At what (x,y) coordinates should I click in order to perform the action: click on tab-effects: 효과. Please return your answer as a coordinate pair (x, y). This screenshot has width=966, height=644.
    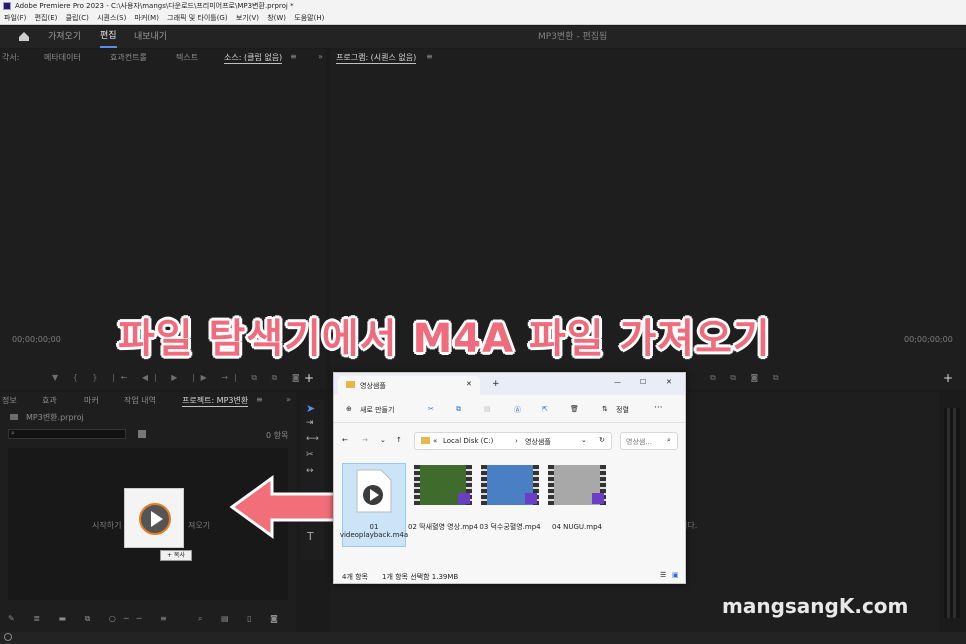
    Looking at the image, I should click on (49, 400).